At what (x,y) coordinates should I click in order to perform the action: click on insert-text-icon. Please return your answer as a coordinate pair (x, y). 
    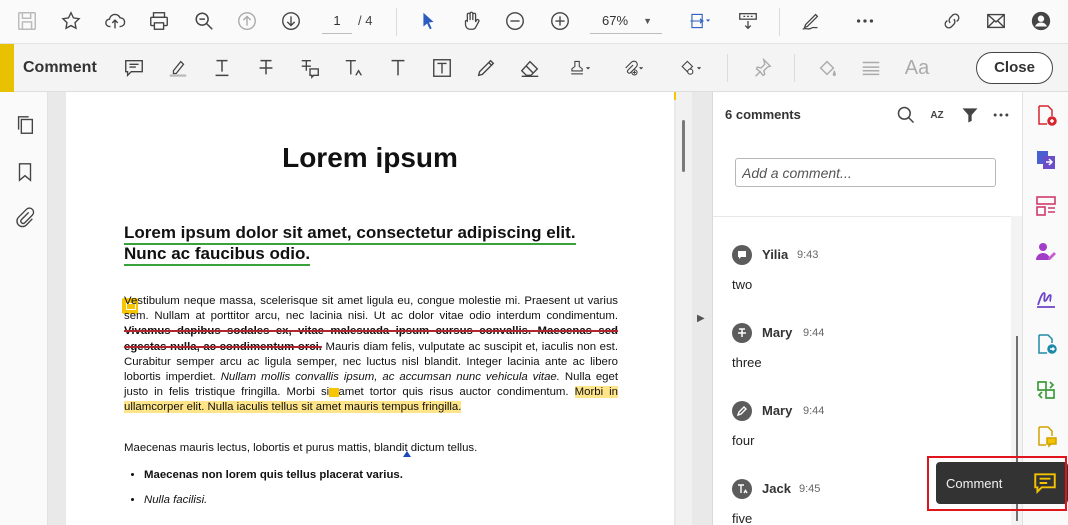
    Looking at the image, I should click on (354, 68).